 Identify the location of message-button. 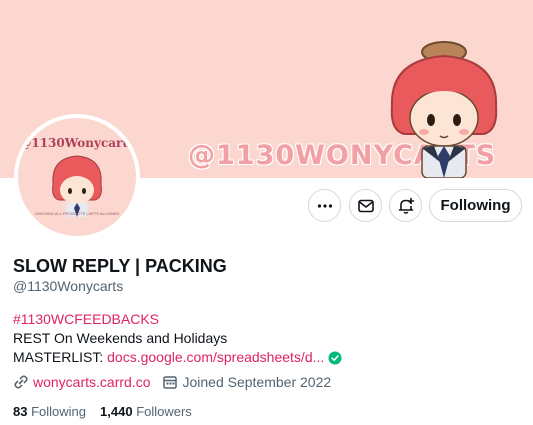
(365, 205).